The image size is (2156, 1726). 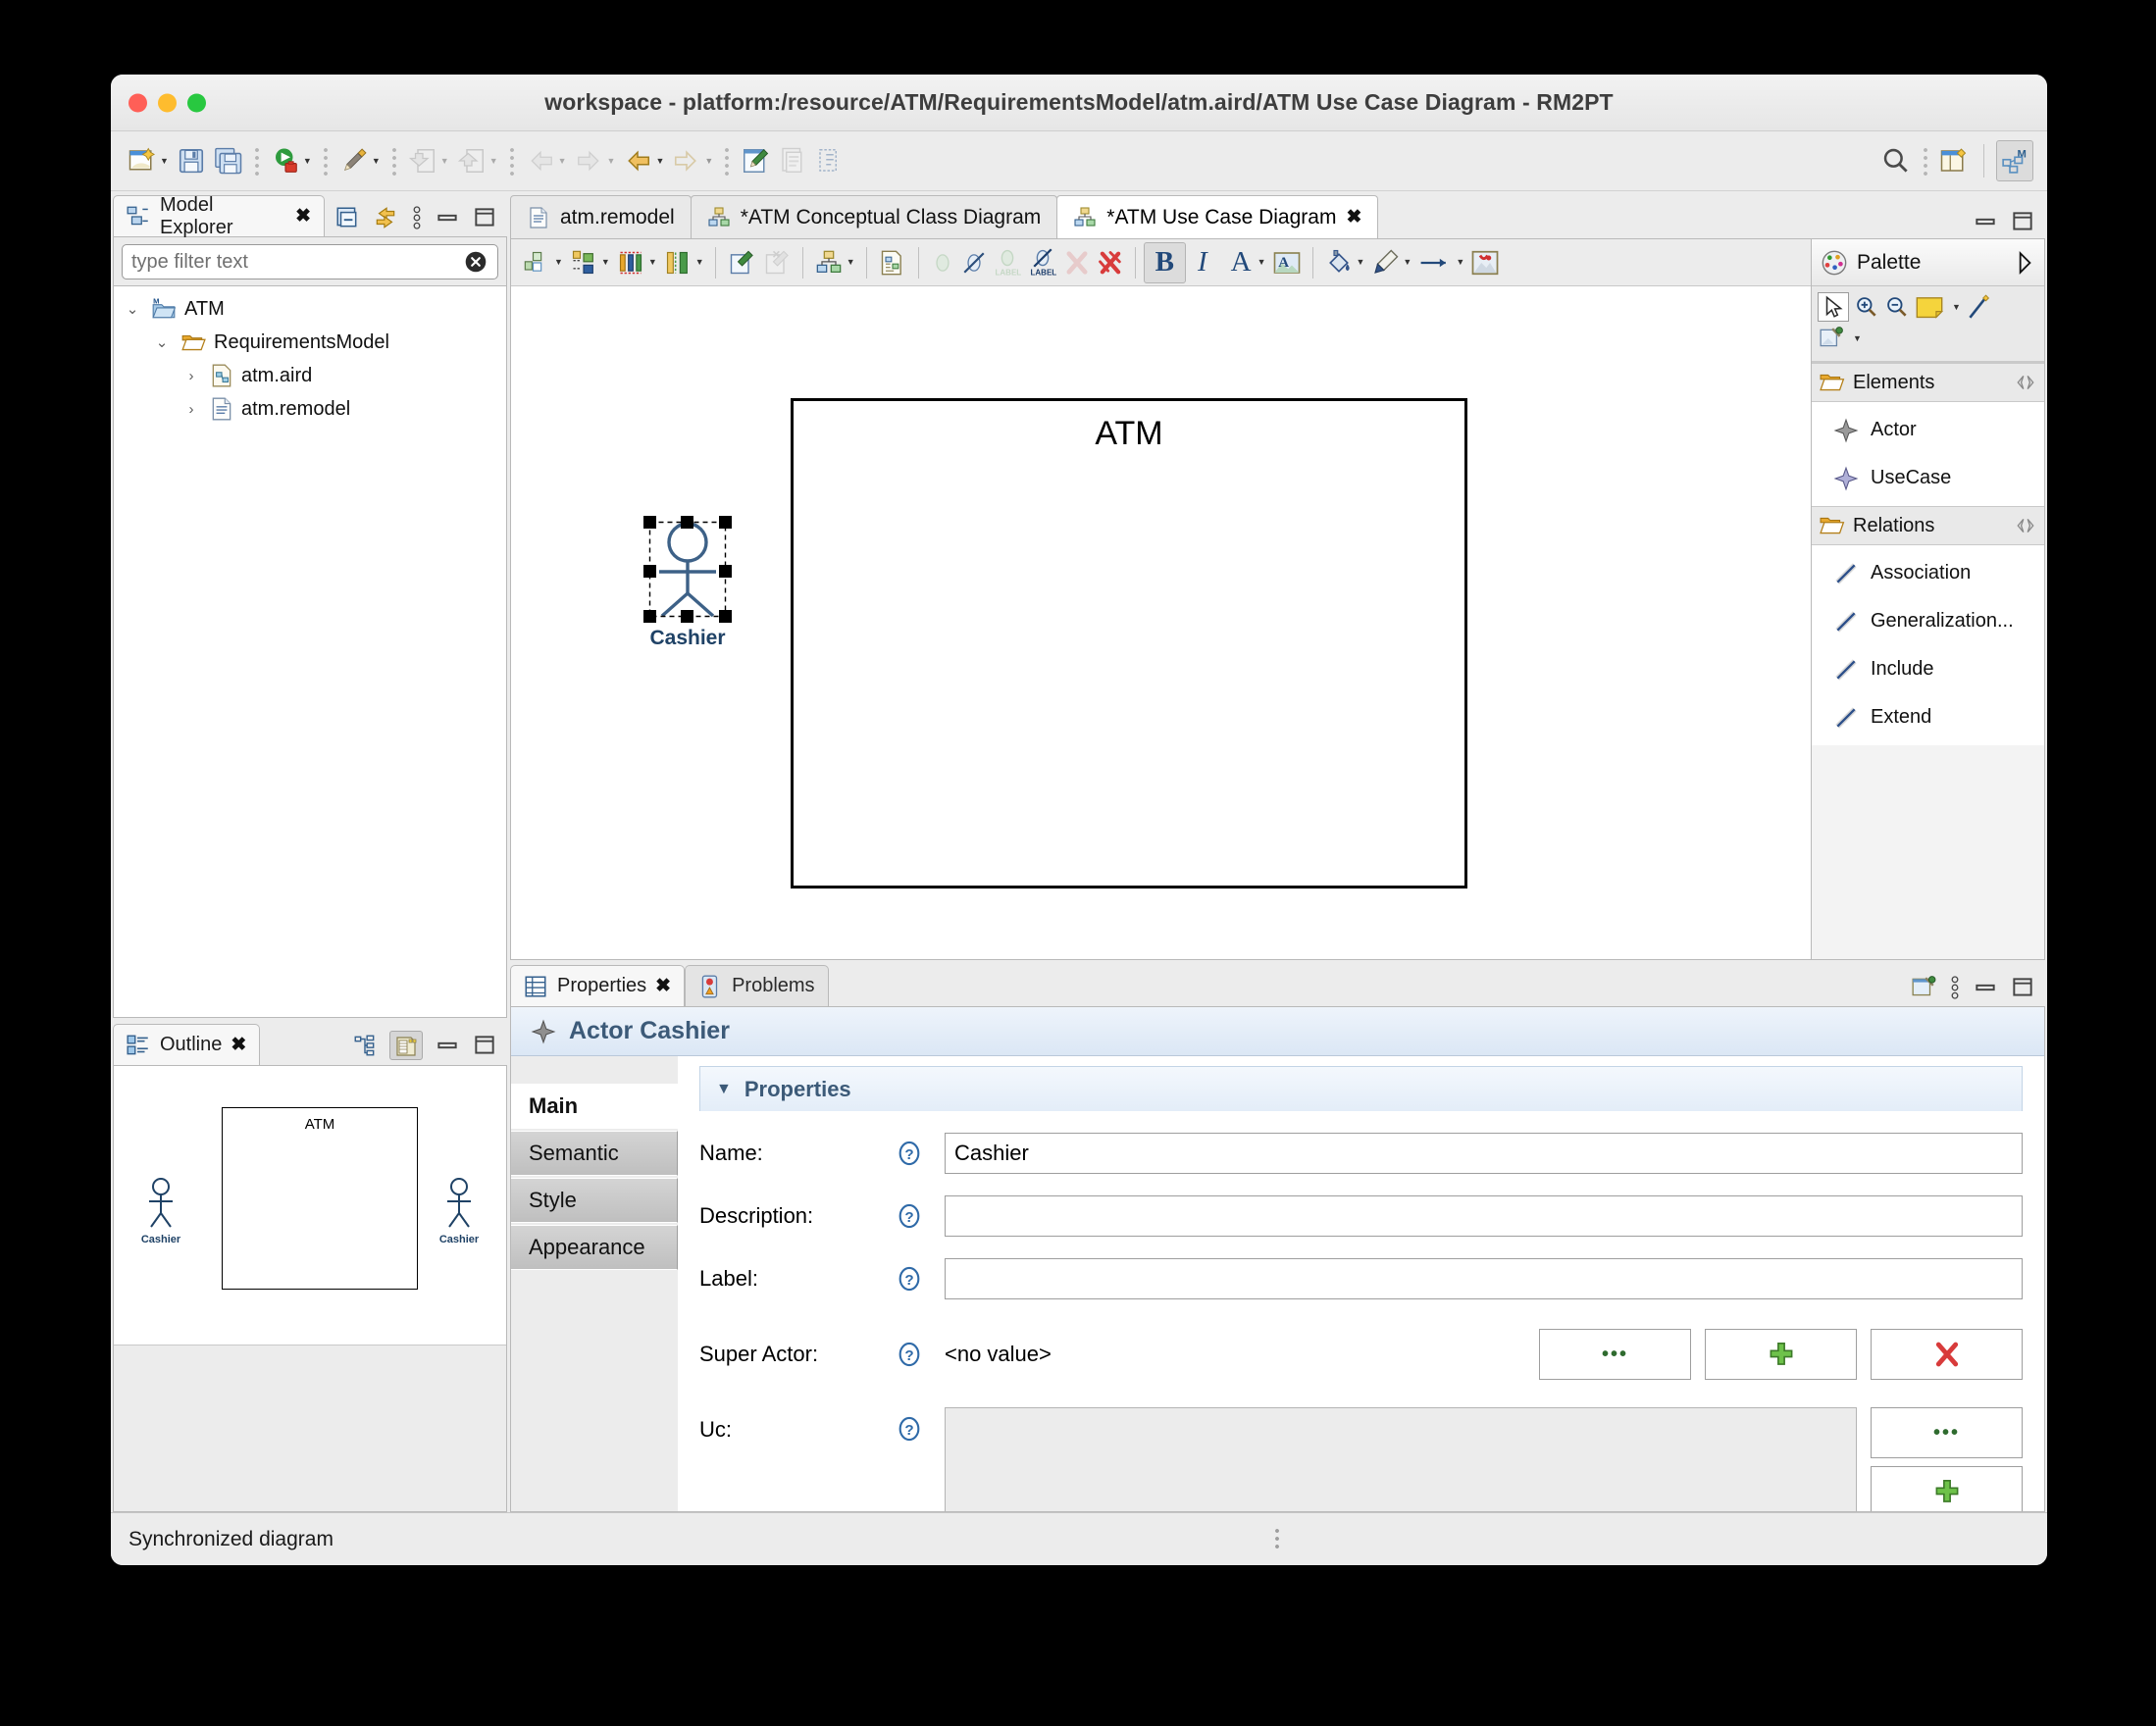 I want to click on uc-list-box, so click(x=1401, y=1459).